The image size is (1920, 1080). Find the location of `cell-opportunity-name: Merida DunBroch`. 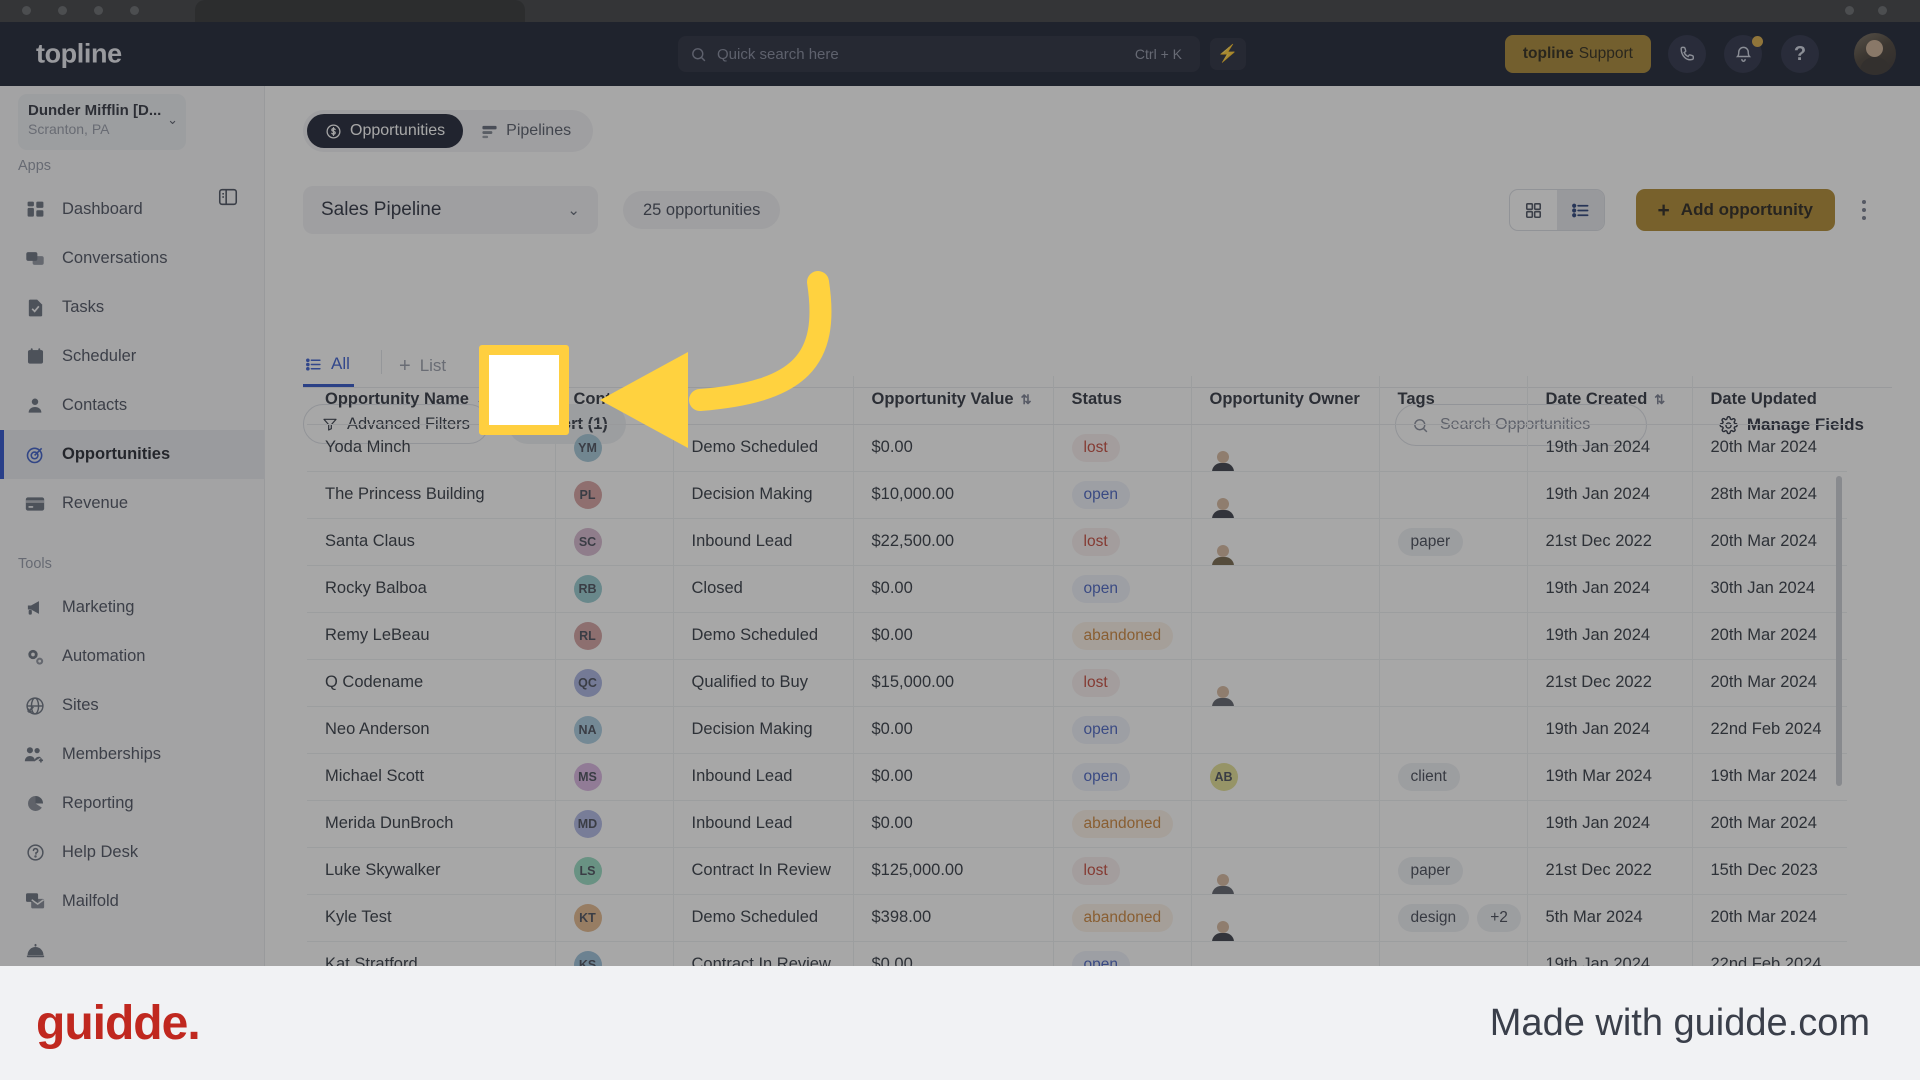

cell-opportunity-name: Merida DunBroch is located at coordinates (431, 824).